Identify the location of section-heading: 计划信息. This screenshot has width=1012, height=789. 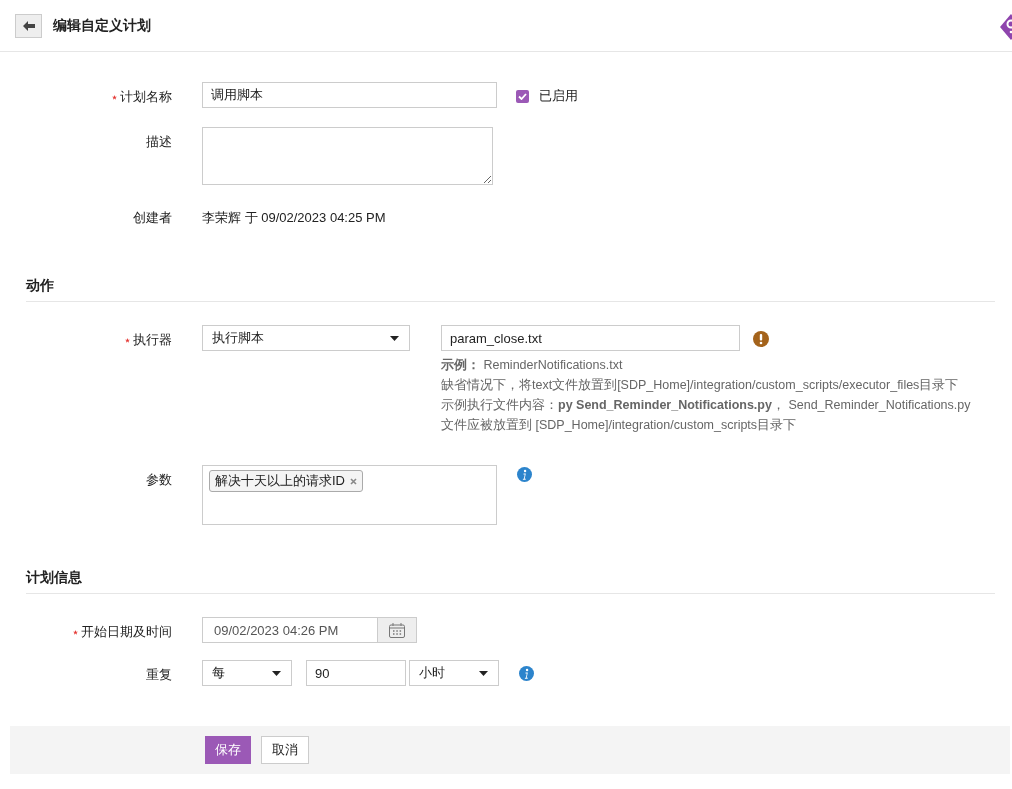
(510, 581).